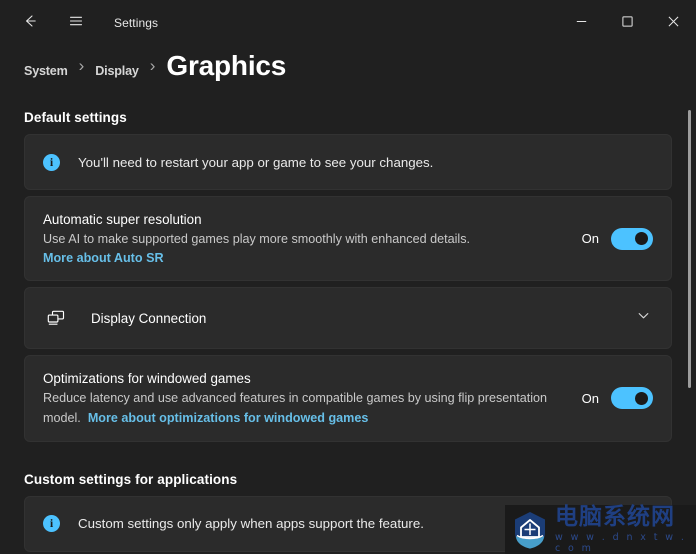 This screenshot has width=696, height=554. I want to click on section-heading-custom-settings: Custom settings for applications, so click(131, 479).